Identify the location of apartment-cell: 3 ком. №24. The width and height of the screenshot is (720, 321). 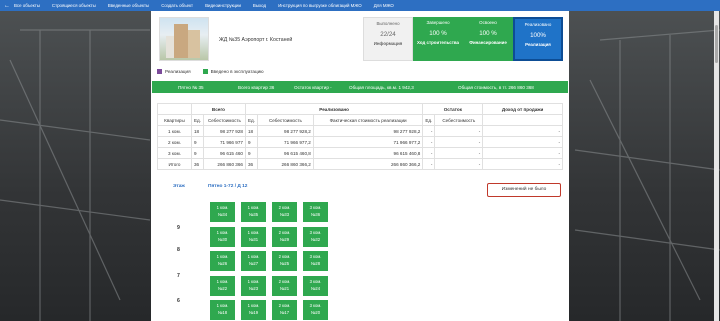
(315, 285).